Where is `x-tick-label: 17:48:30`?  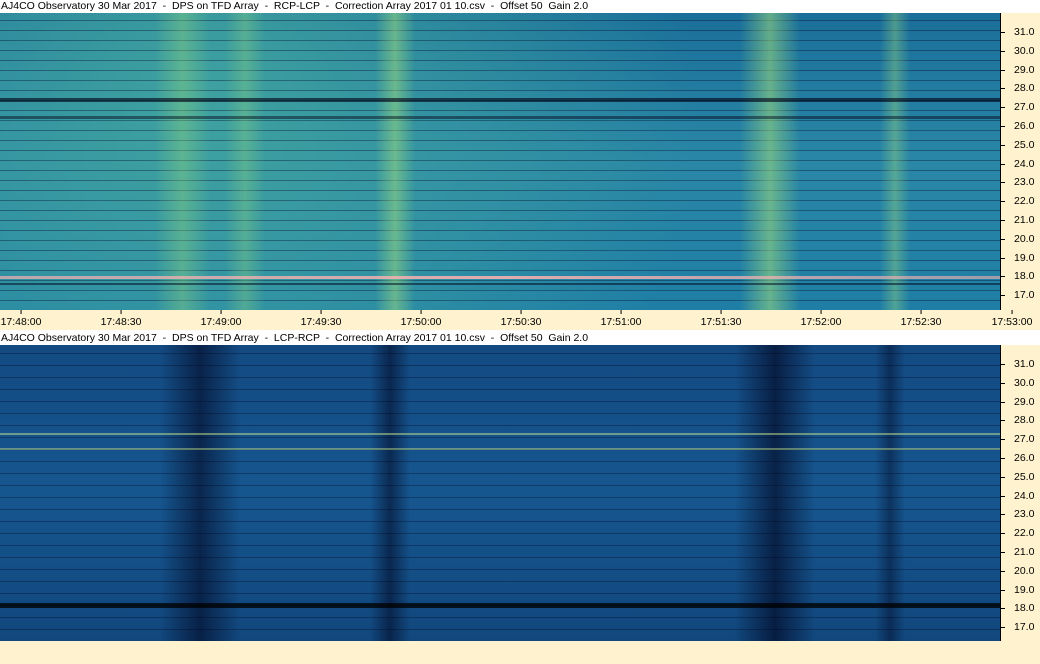 x-tick-label: 17:48:30 is located at coordinates (121, 319).